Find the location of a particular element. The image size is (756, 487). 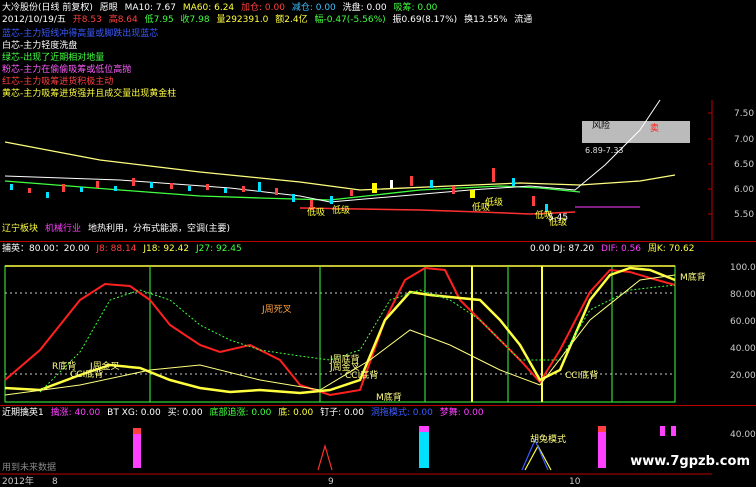

x-label: 10 is located at coordinates (575, 482).